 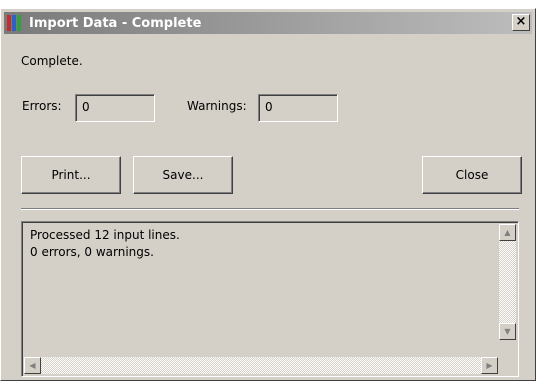 I want to click on scroll-up-arrow-icon: ▲, so click(x=507, y=232).